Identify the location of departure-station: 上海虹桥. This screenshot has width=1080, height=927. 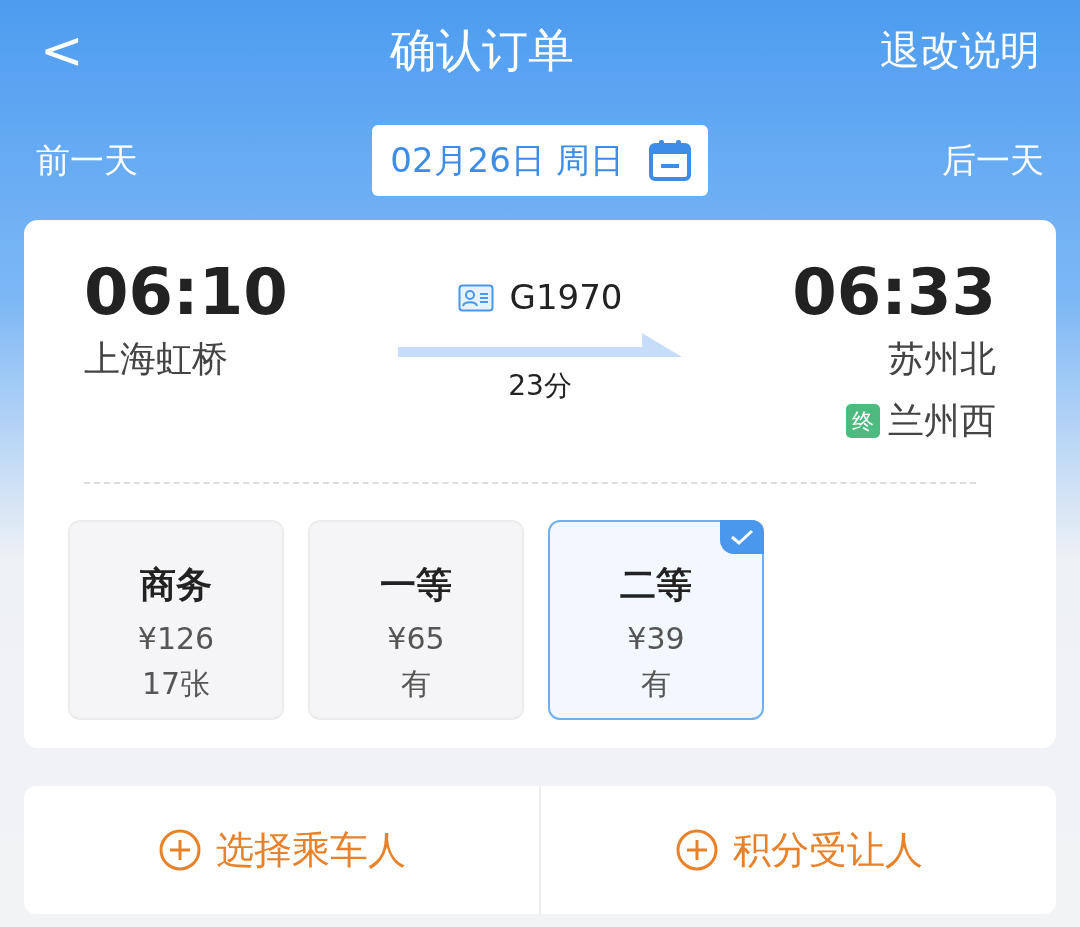
(156, 359).